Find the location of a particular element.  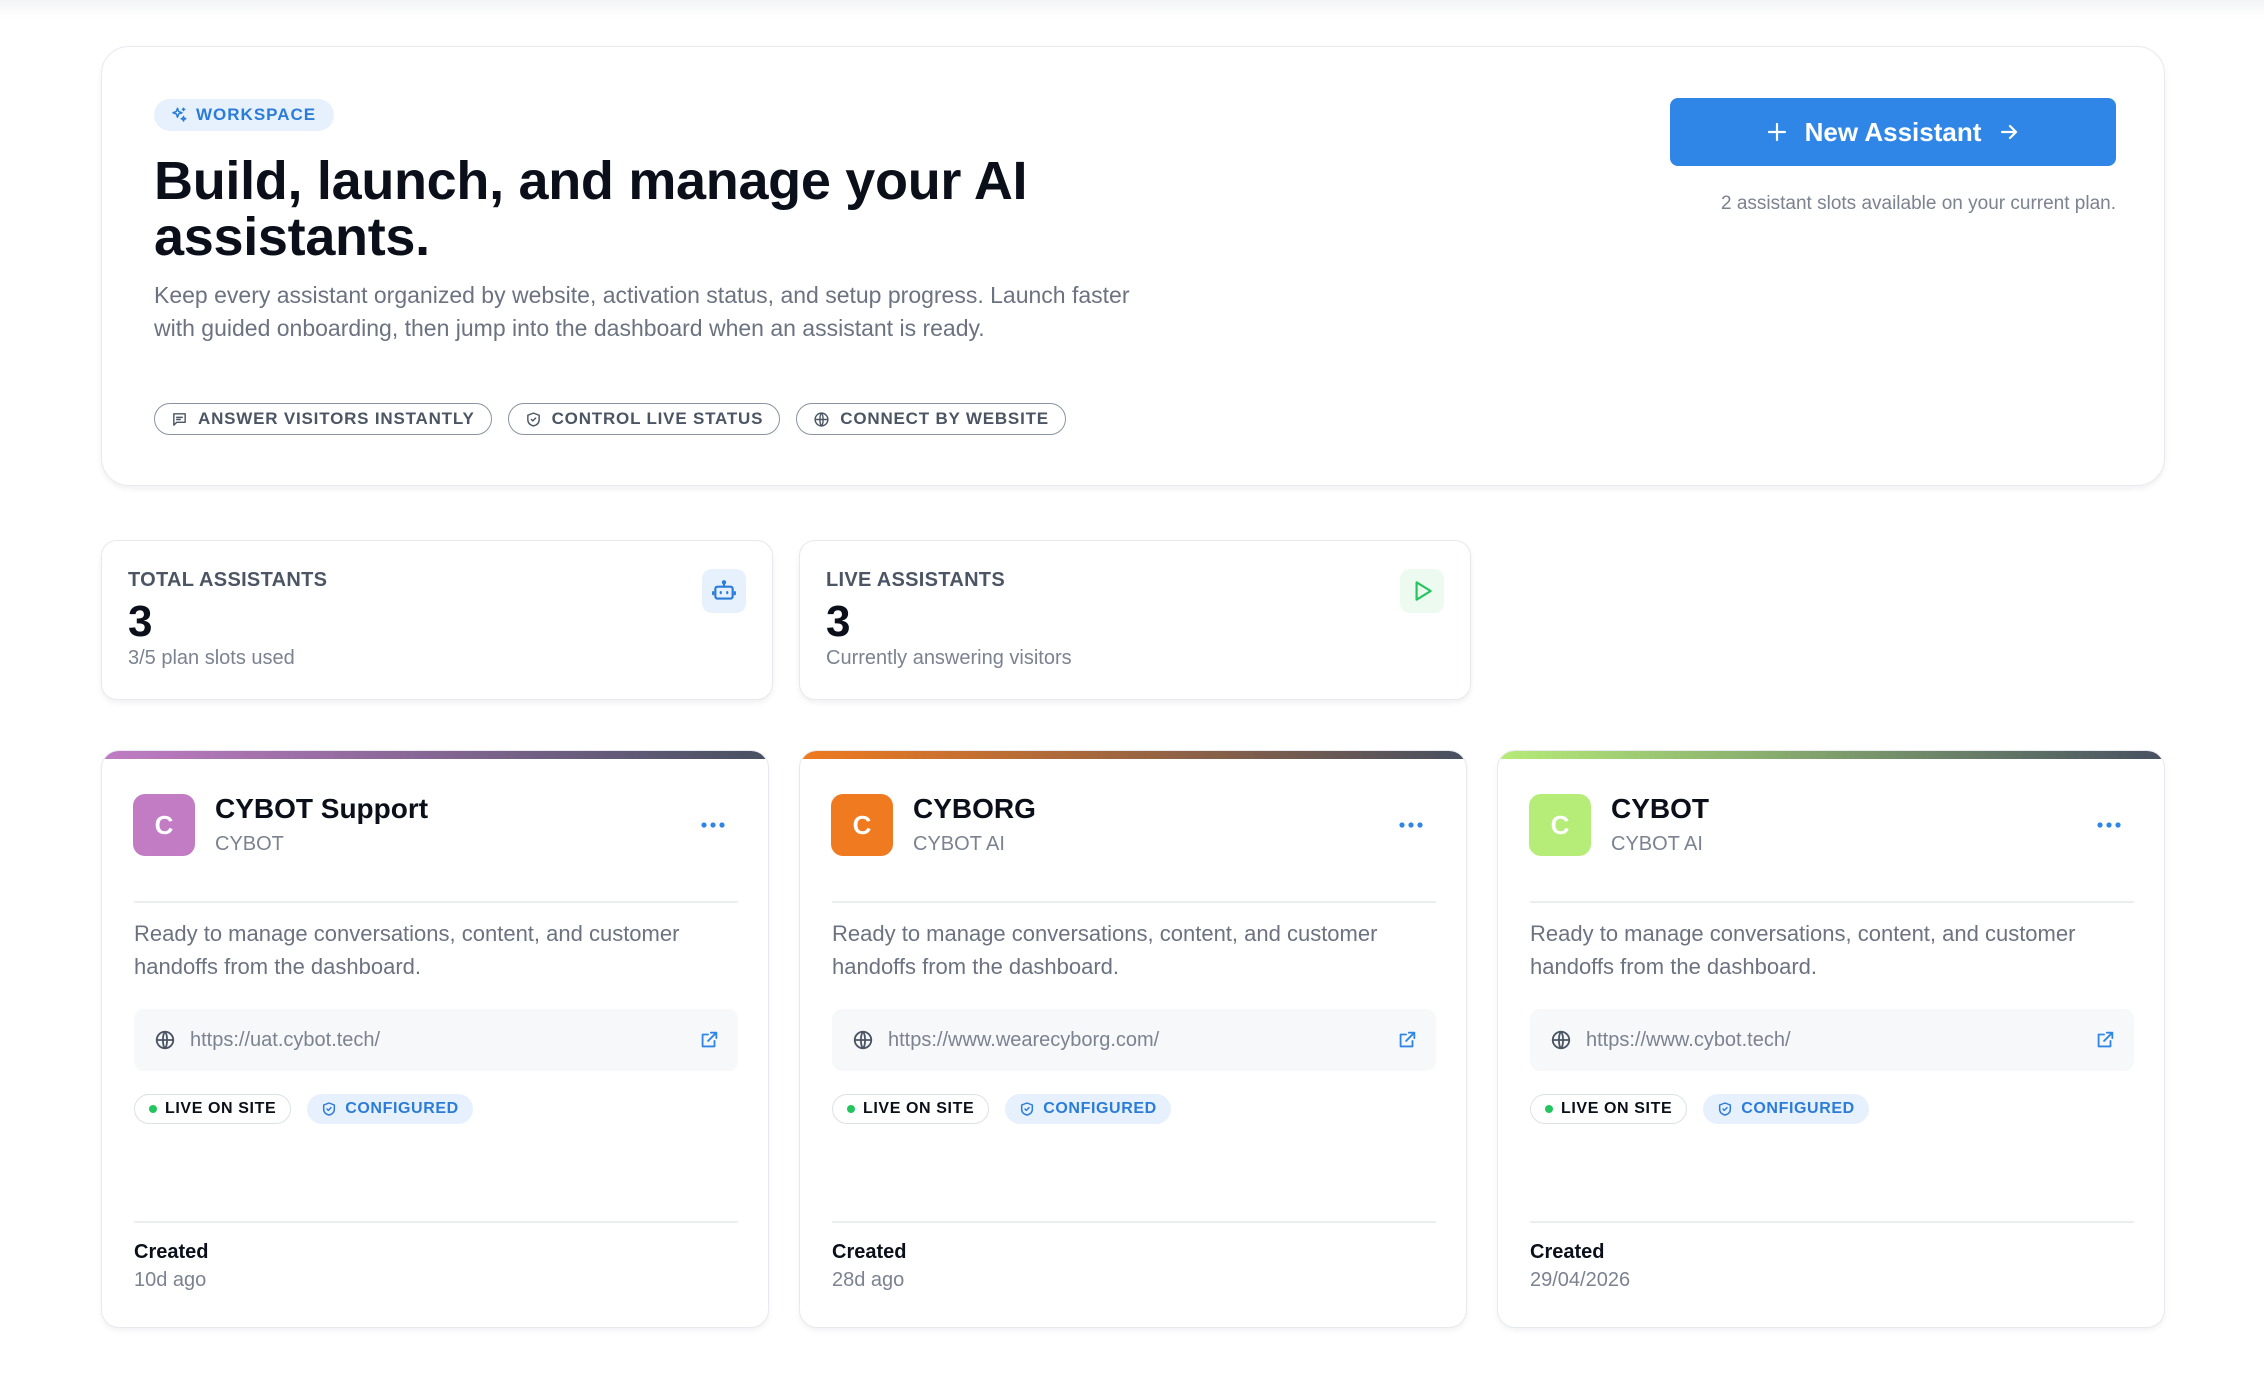

created-value: 10d ago is located at coordinates (170, 1280).